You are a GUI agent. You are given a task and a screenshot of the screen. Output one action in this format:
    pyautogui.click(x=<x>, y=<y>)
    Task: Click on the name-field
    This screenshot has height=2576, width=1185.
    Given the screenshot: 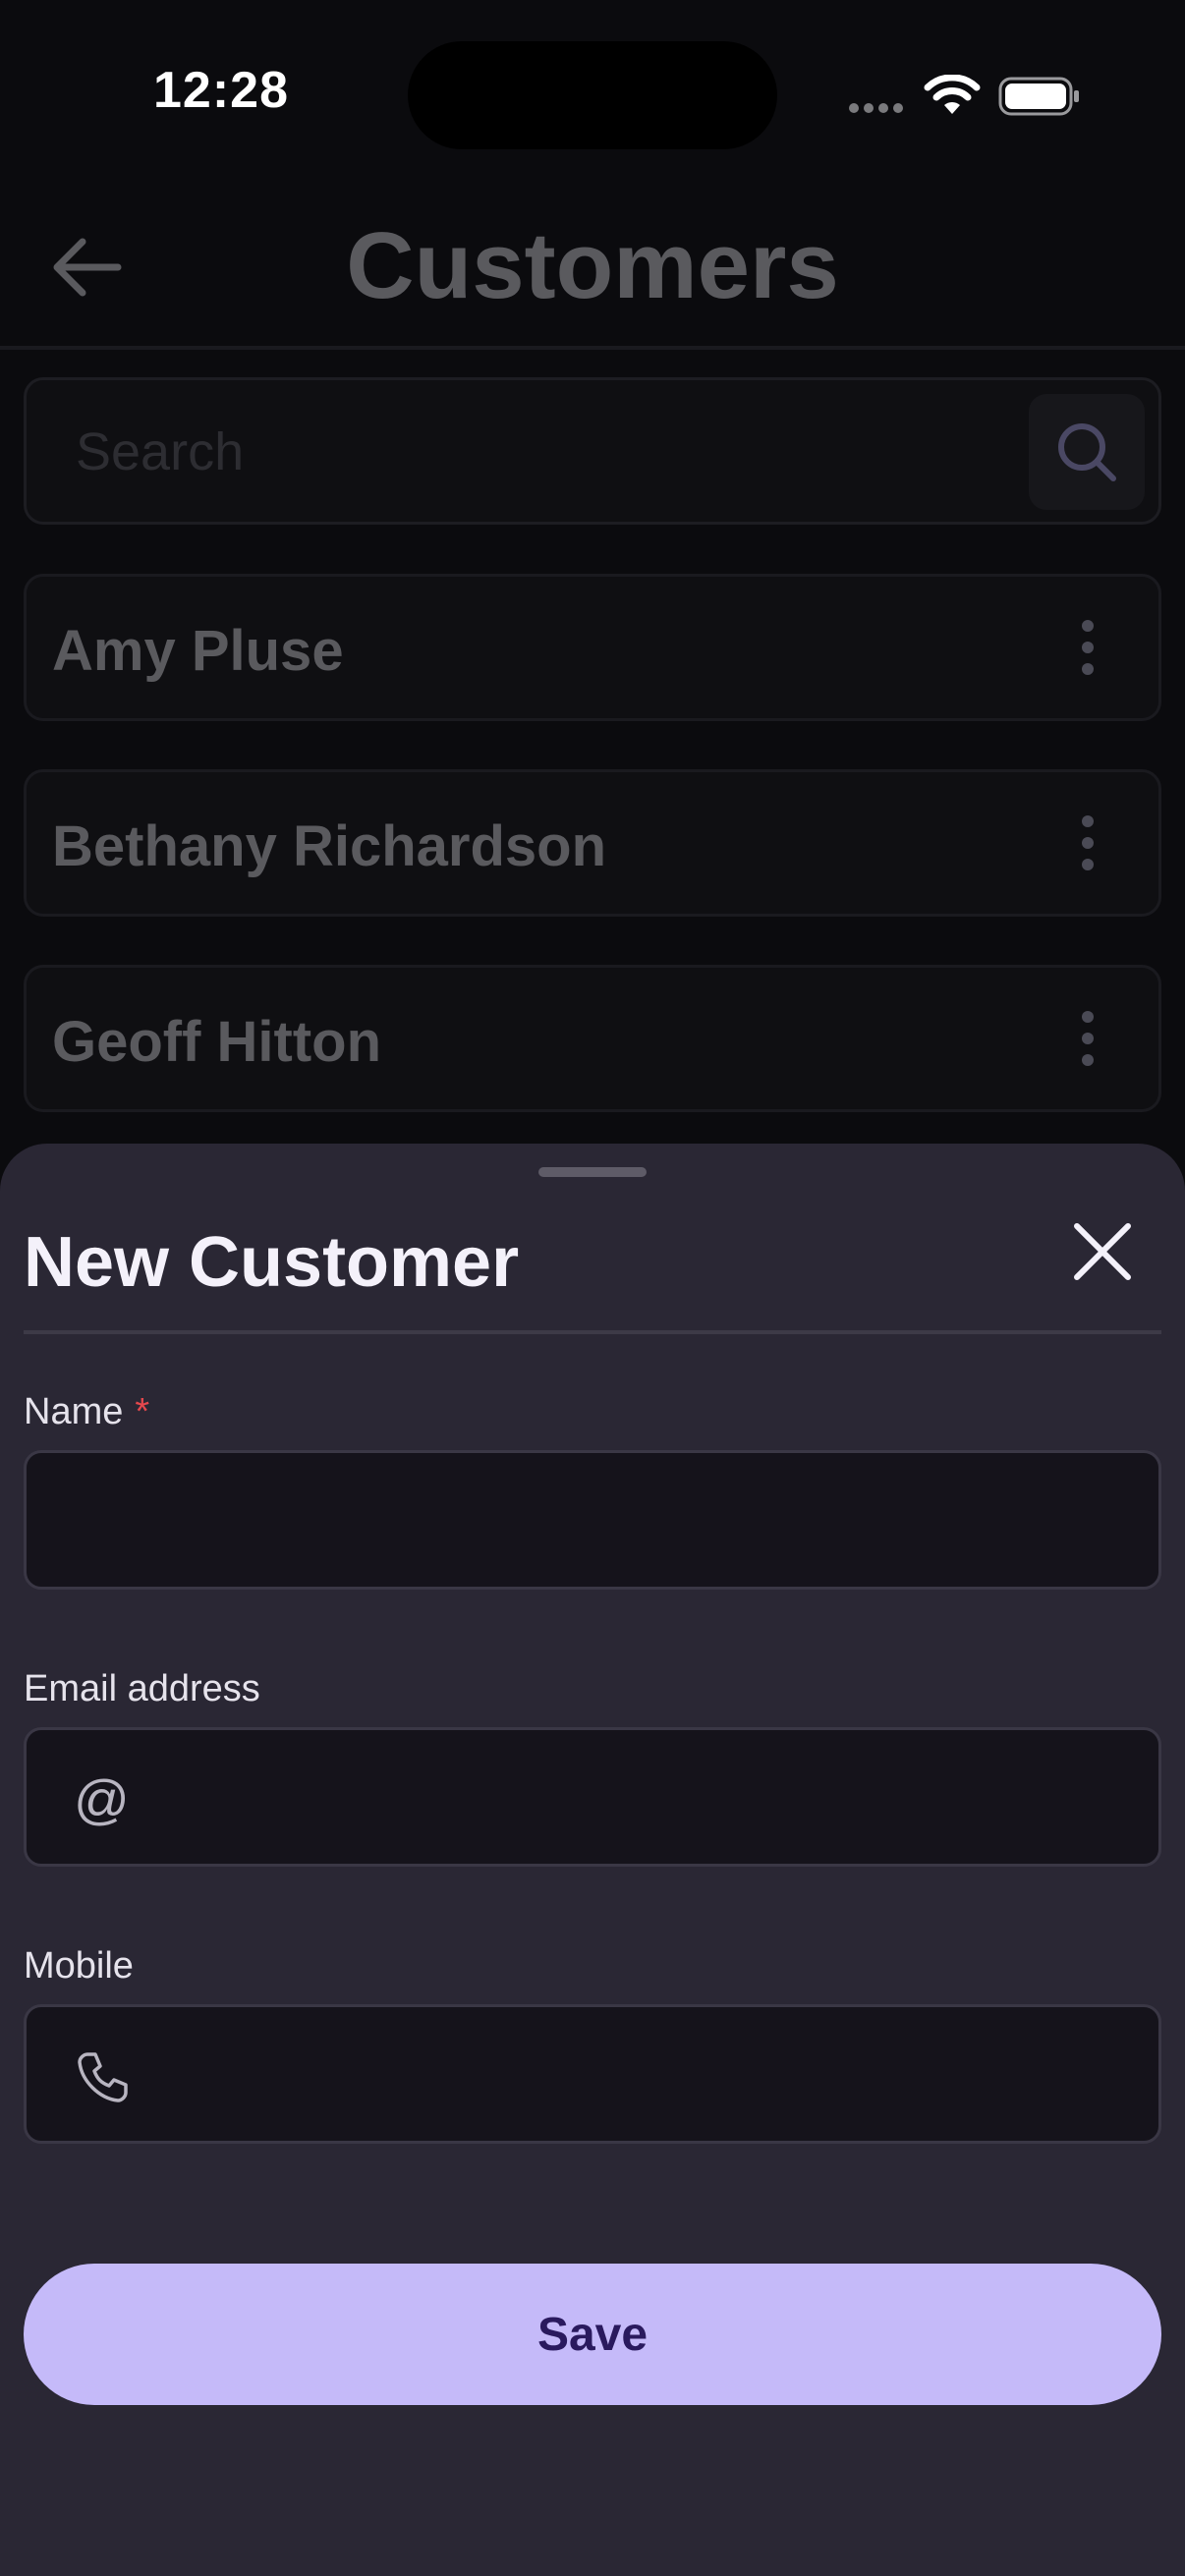 What is the action you would take?
    pyautogui.click(x=592, y=1520)
    